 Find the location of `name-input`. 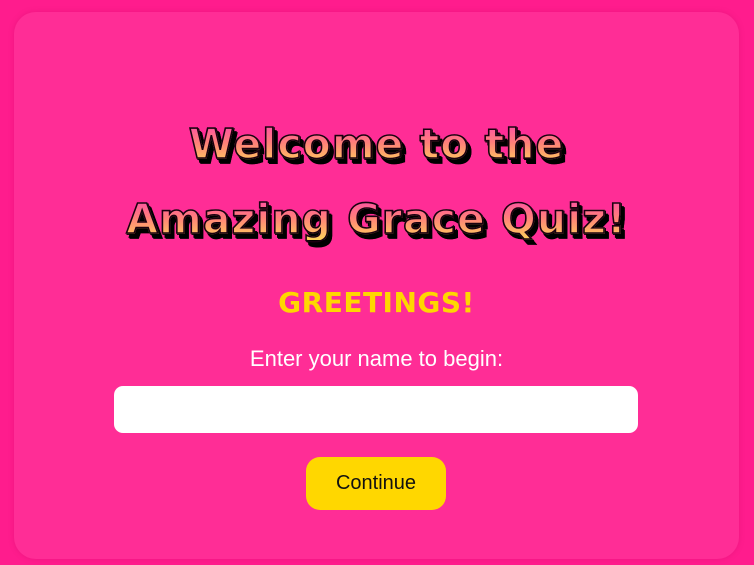

name-input is located at coordinates (376, 409).